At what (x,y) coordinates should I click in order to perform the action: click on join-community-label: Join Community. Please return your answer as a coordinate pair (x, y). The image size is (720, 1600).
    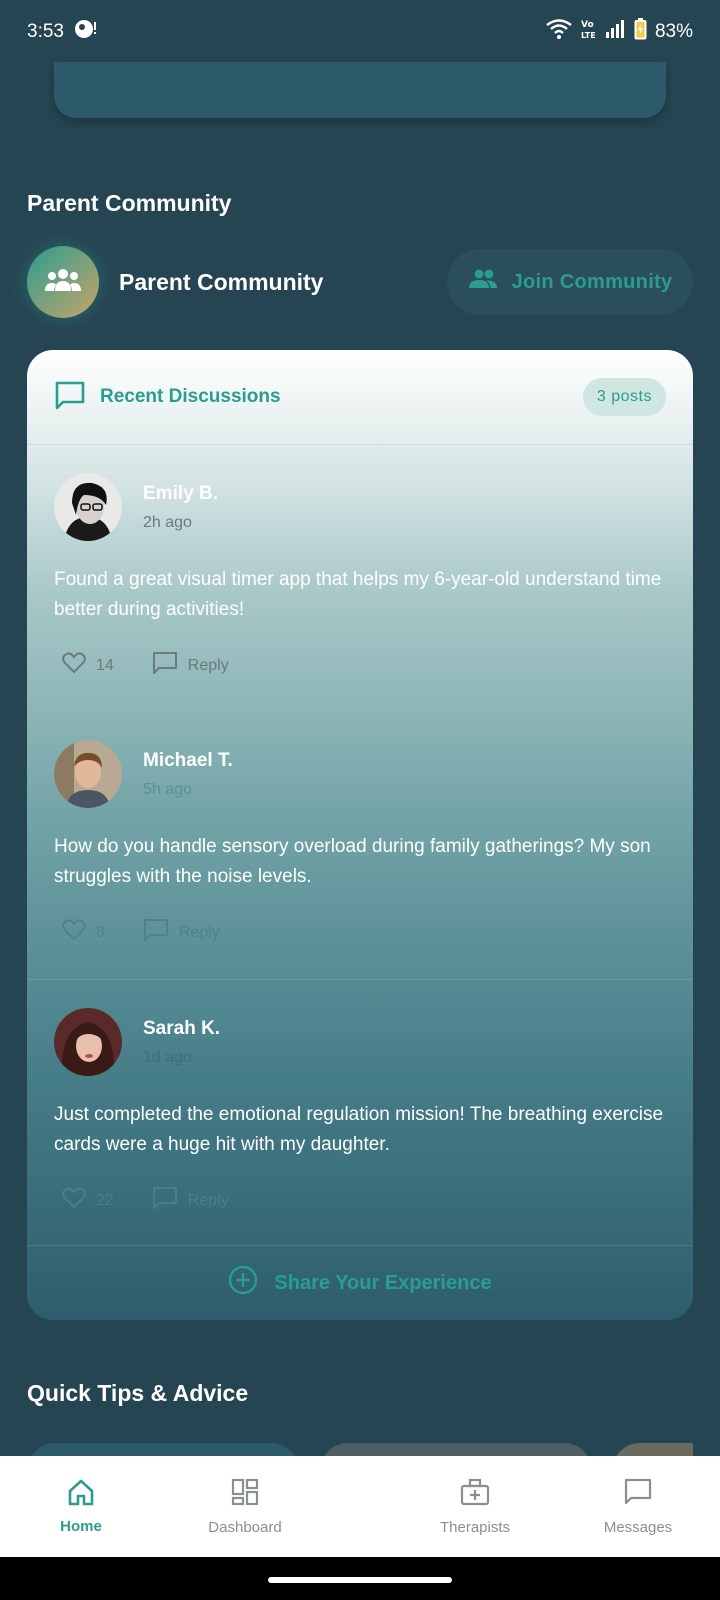
    Looking at the image, I should click on (592, 281).